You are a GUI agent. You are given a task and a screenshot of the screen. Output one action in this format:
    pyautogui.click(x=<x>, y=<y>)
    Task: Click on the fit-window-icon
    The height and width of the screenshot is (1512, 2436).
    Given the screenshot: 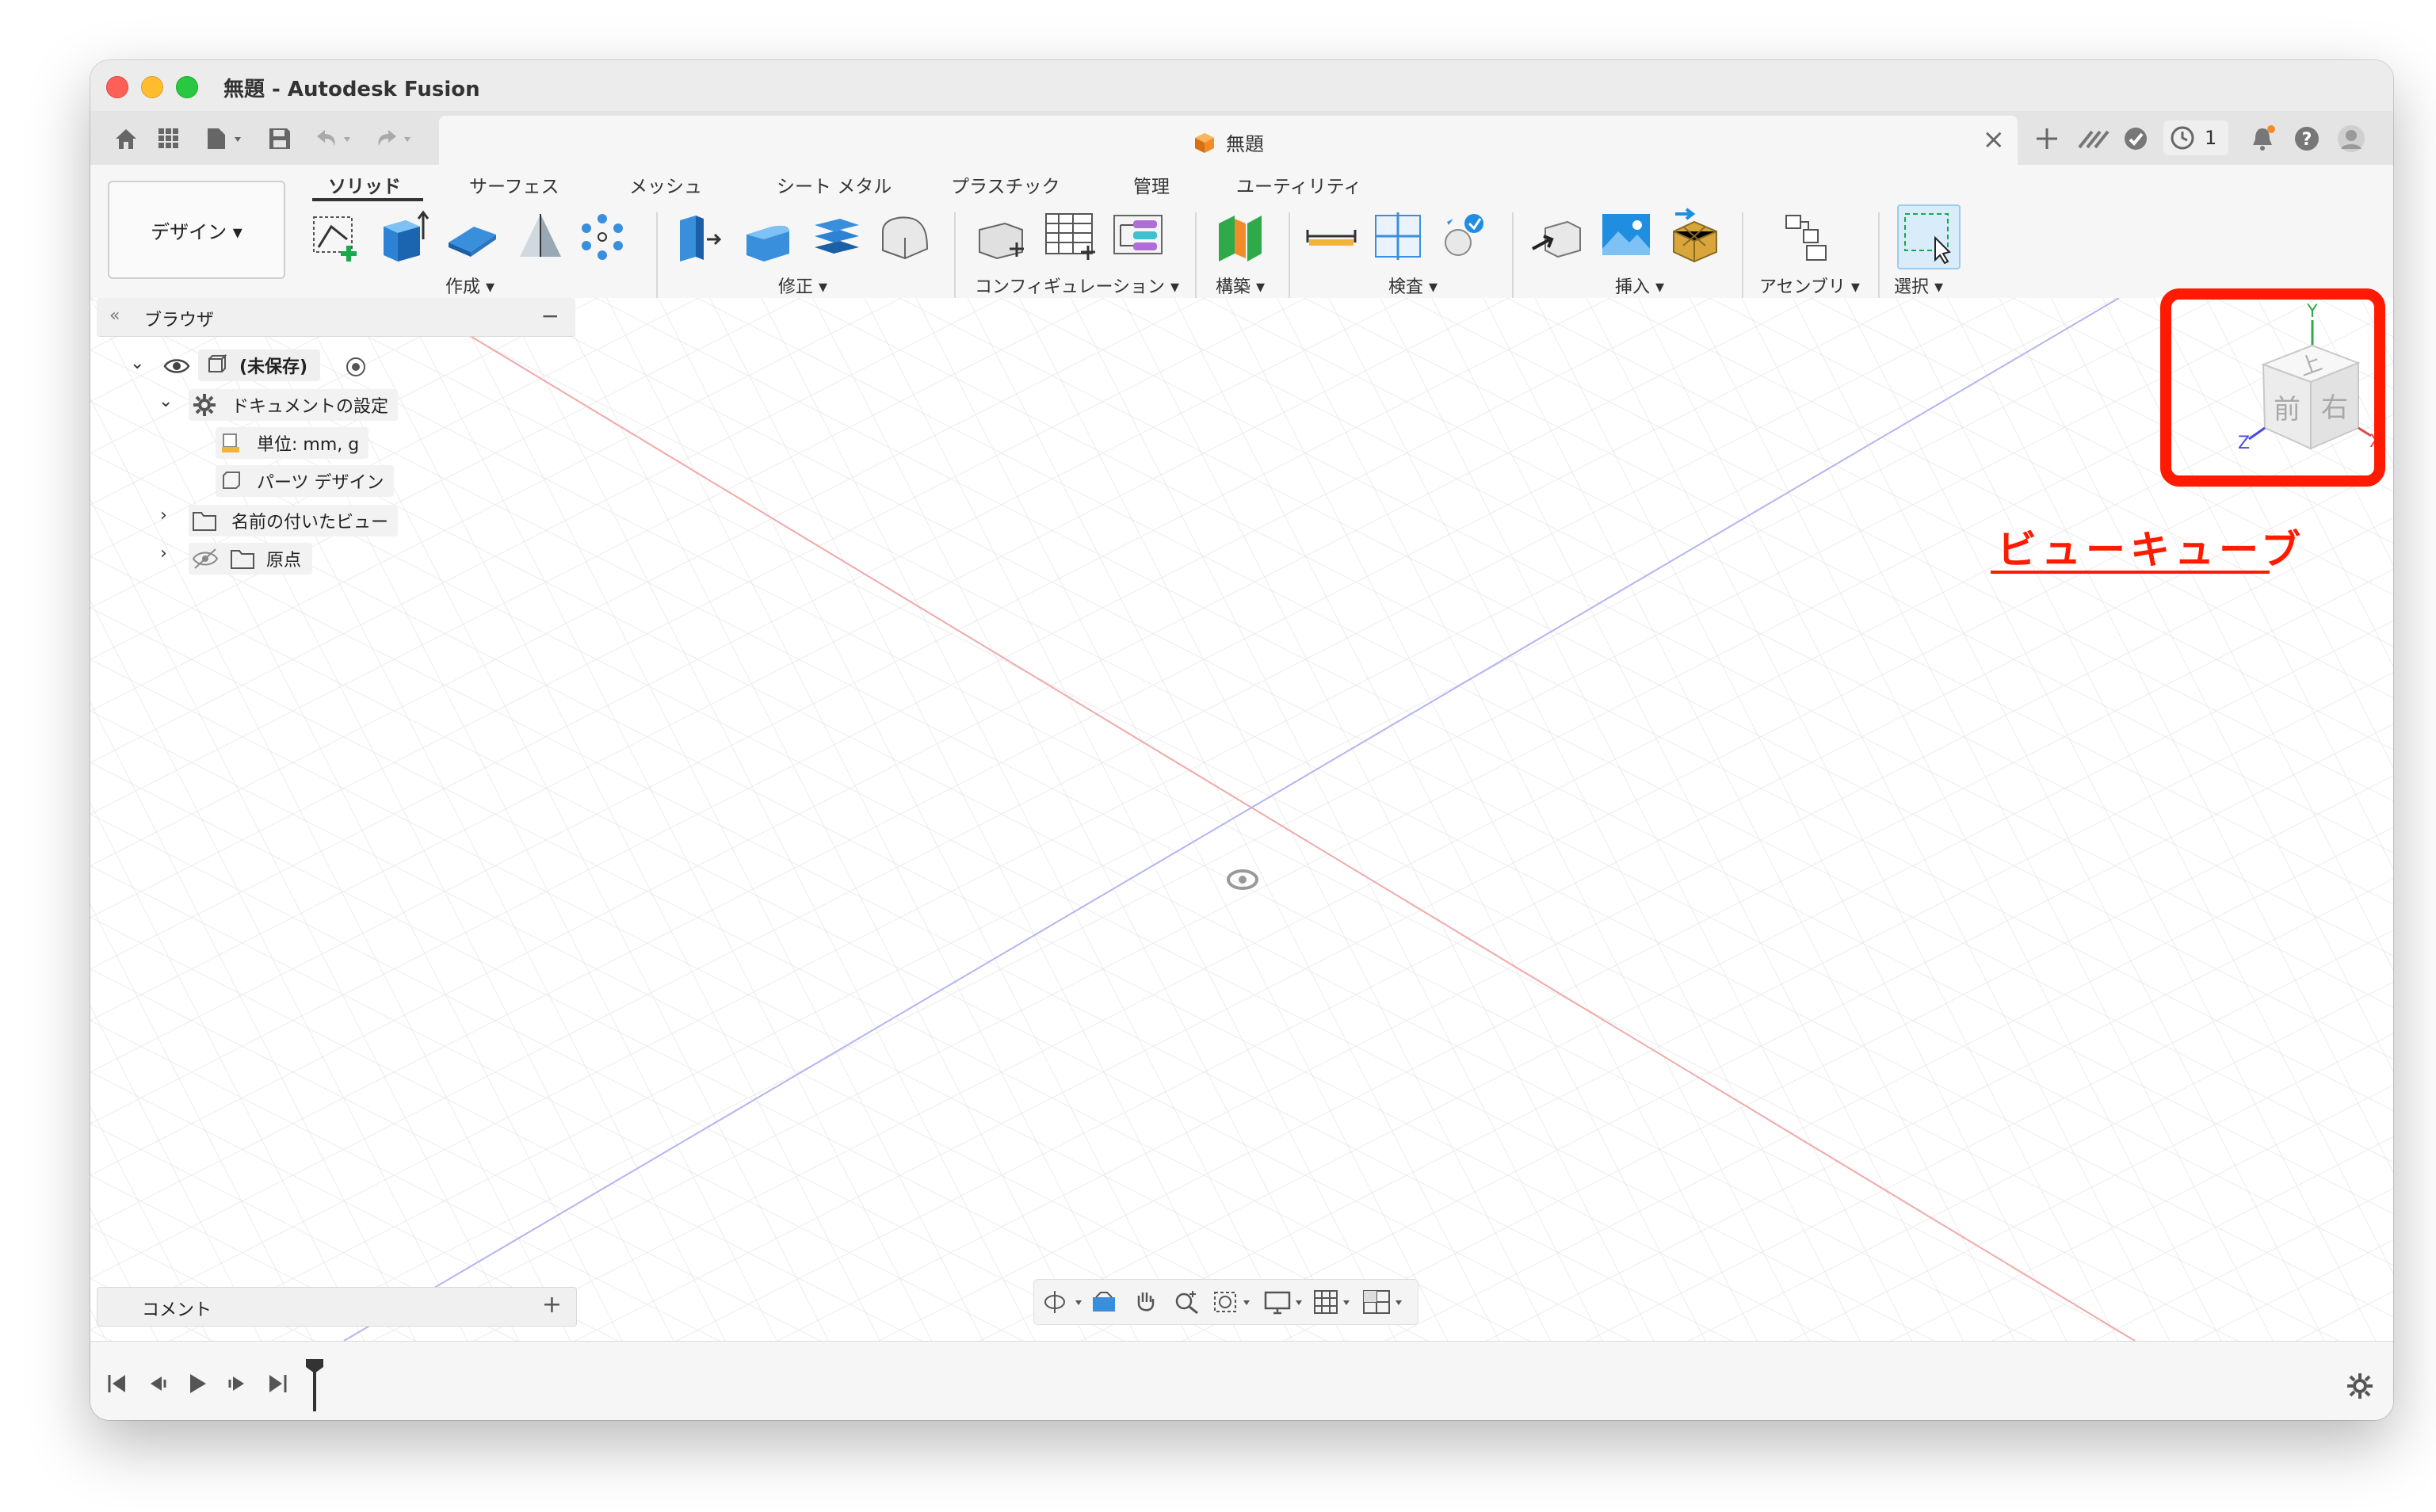 What is the action you would take?
    pyautogui.click(x=1235, y=1302)
    